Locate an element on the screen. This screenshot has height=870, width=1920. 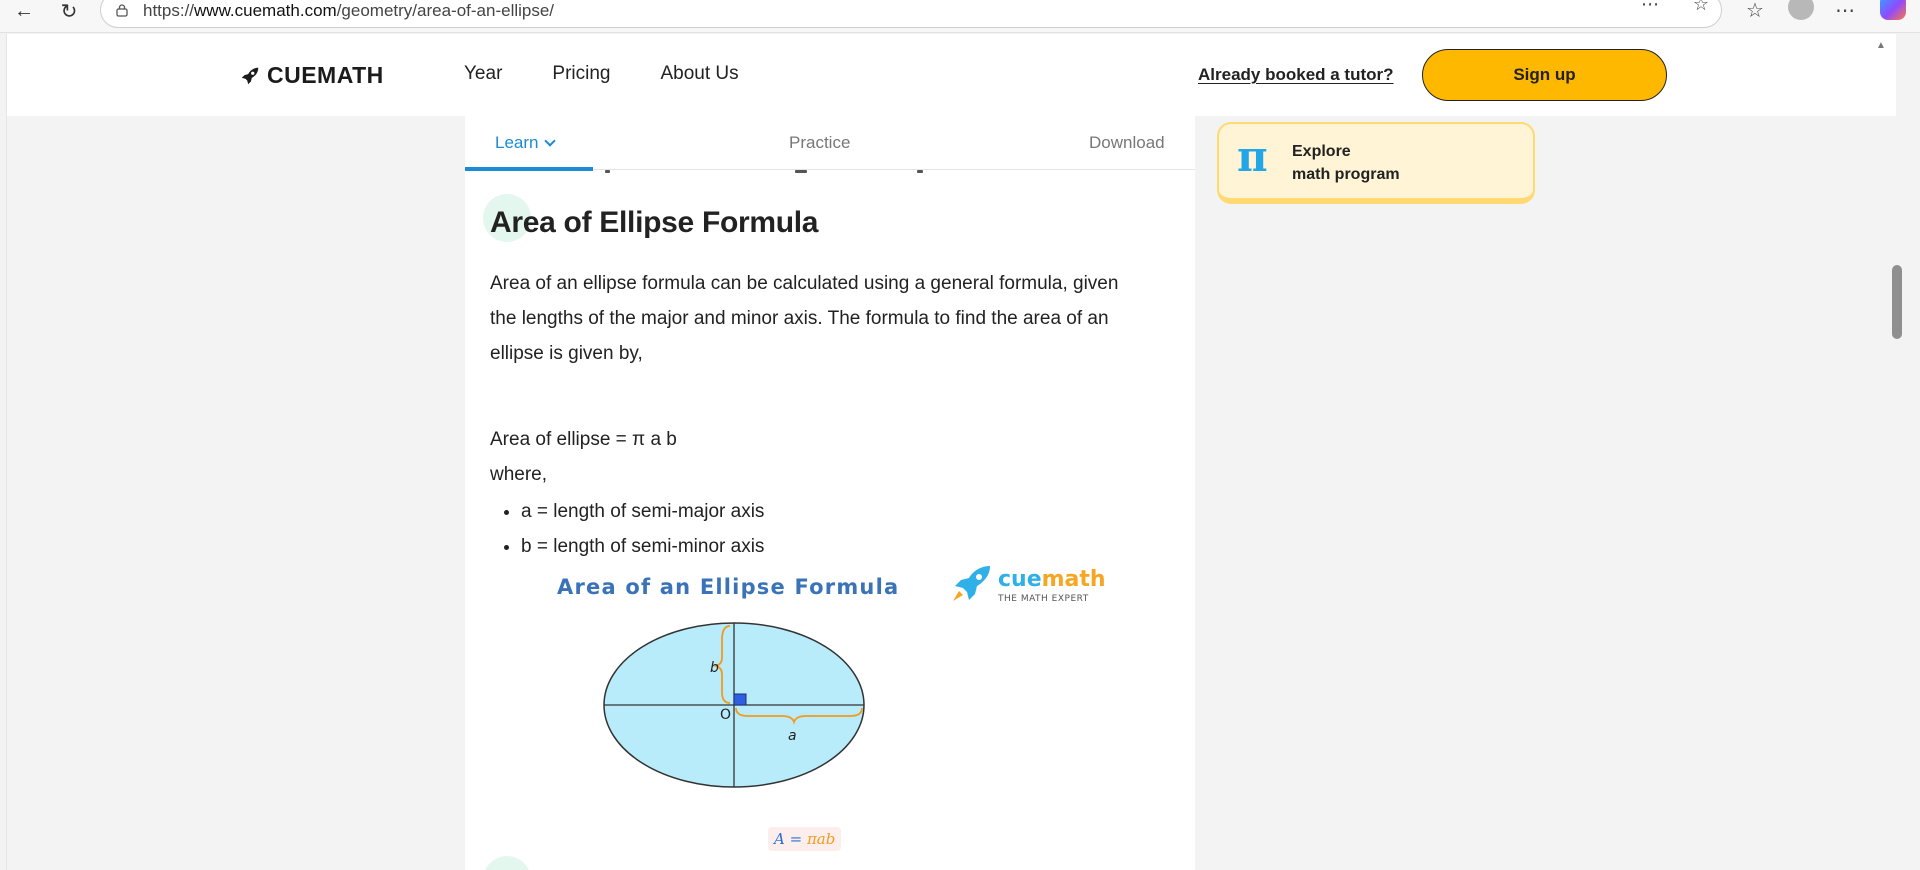
main-nav: Year Pricing About Us is located at coordinates (626, 74).